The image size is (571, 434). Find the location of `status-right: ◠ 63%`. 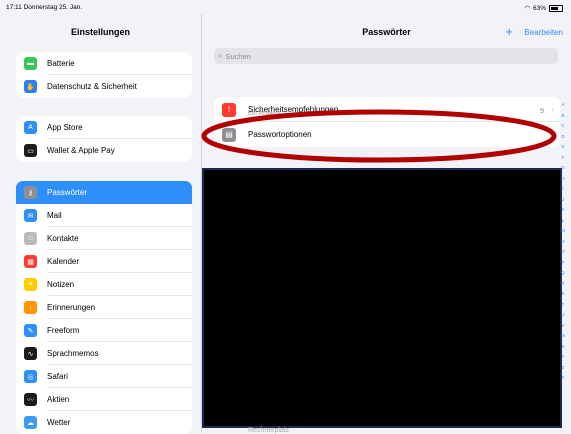

status-right: ◠ 63% is located at coordinates (543, 8).